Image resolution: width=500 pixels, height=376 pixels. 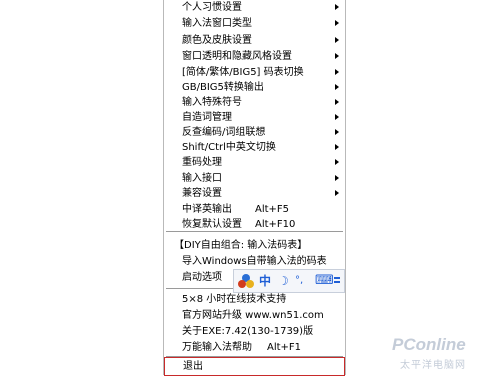 What do you see at coordinates (224, 132) in the screenshot?
I see `menu-item-label: 反查编码/词组联想` at bounding box center [224, 132].